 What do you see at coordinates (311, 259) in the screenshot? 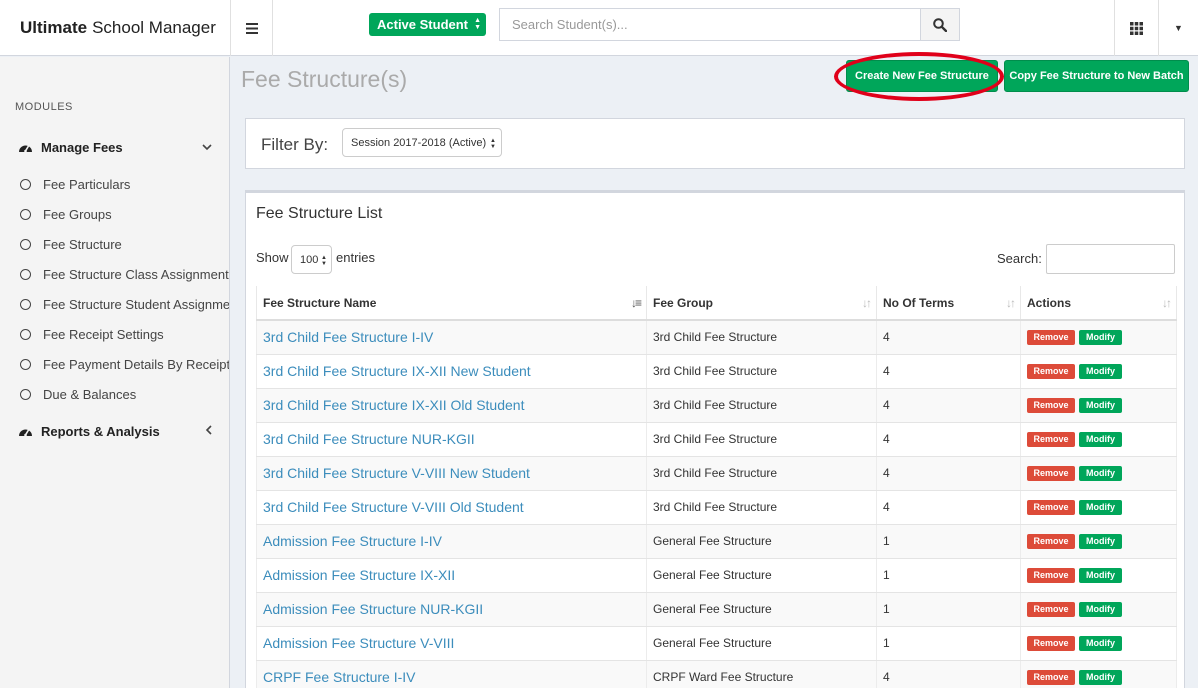
I see `entries-per-page-select: 100 ▲ ▼` at bounding box center [311, 259].